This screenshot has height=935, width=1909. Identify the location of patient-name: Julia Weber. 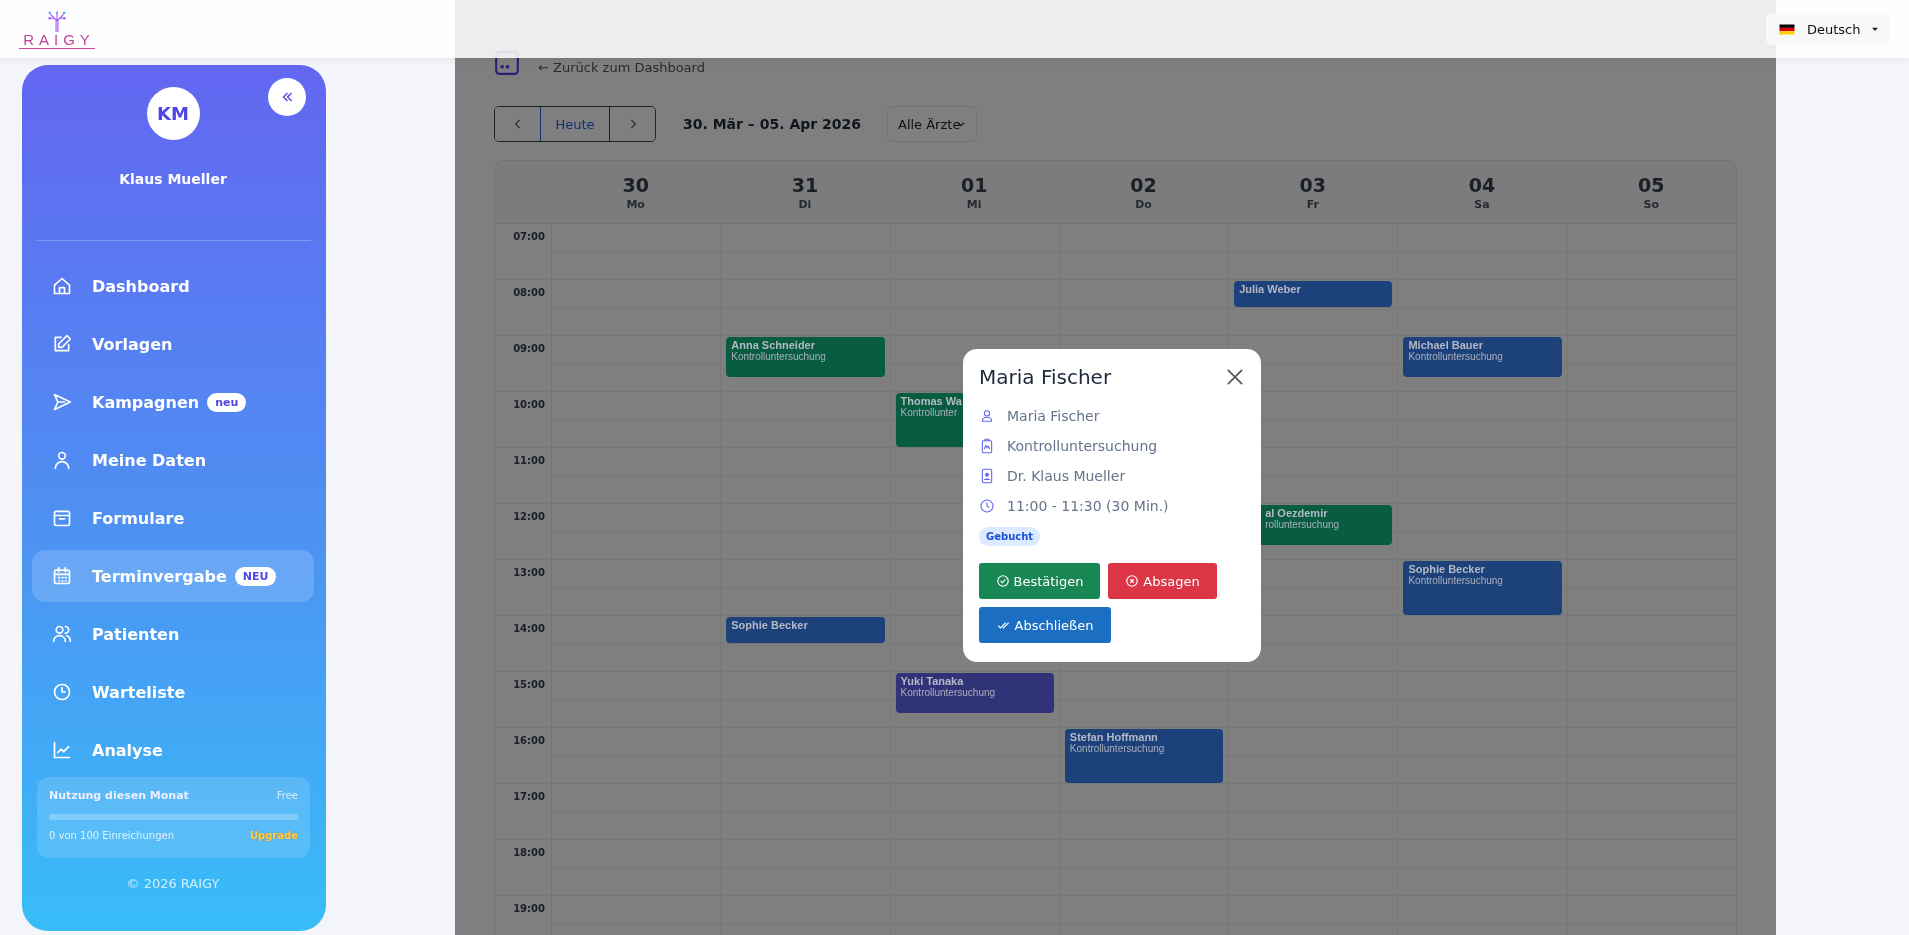
(1270, 289).